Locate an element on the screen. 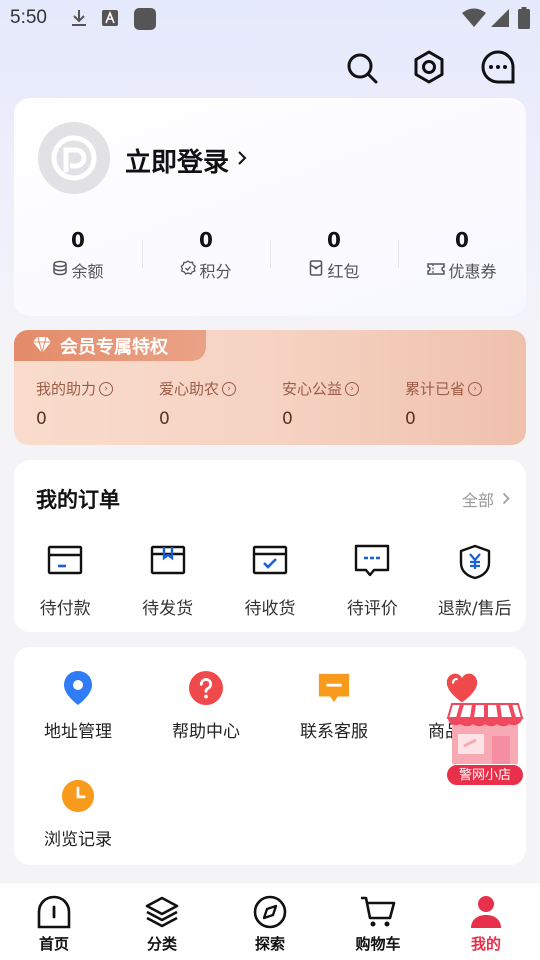 This screenshot has height=960, width=540. order-label: 退款/售后 is located at coordinates (474, 609).